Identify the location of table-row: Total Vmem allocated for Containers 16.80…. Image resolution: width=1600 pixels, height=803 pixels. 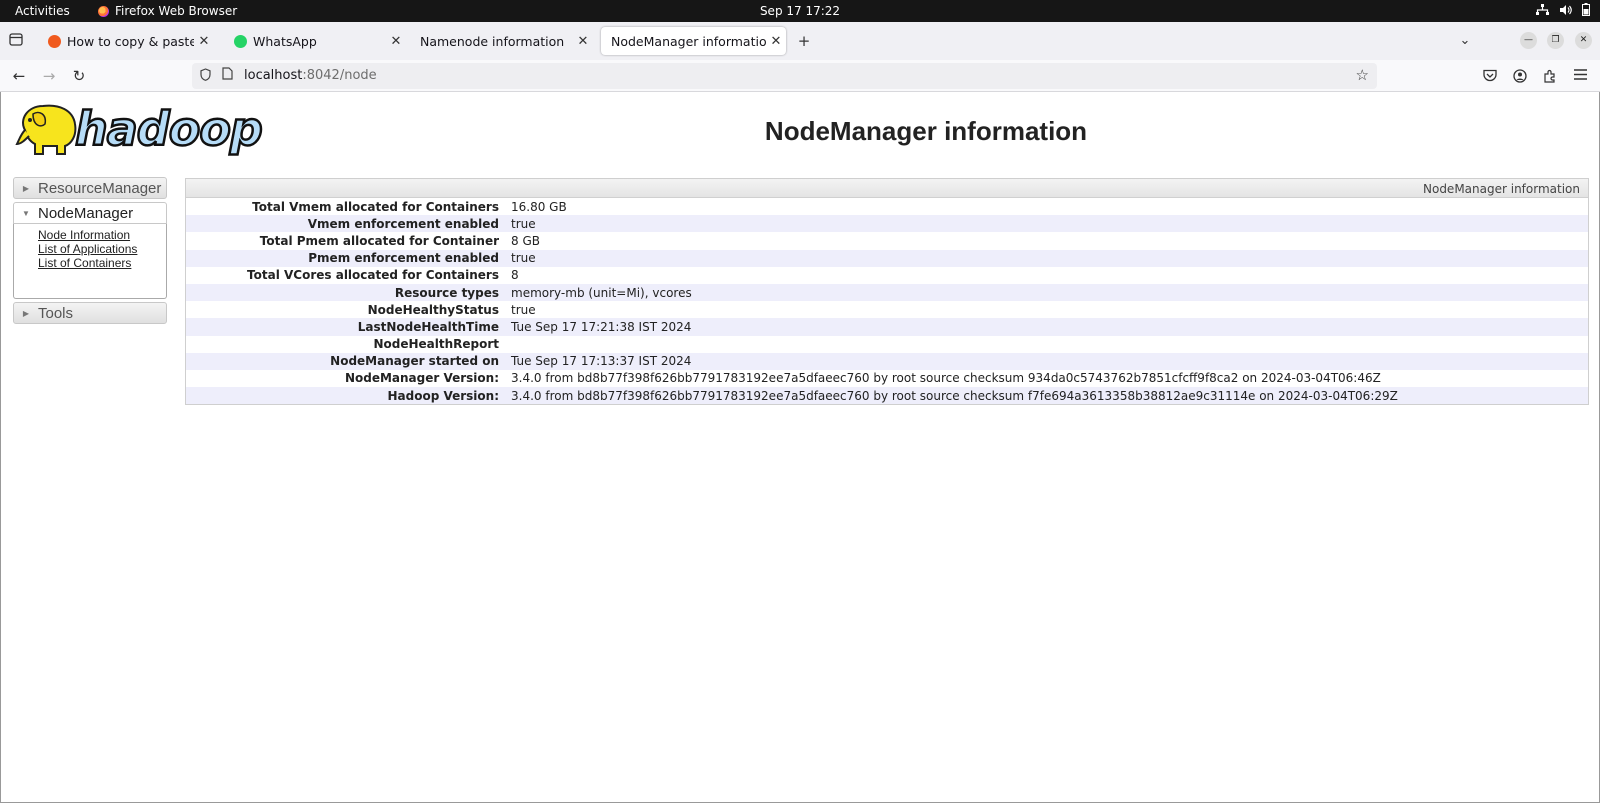
(887, 206).